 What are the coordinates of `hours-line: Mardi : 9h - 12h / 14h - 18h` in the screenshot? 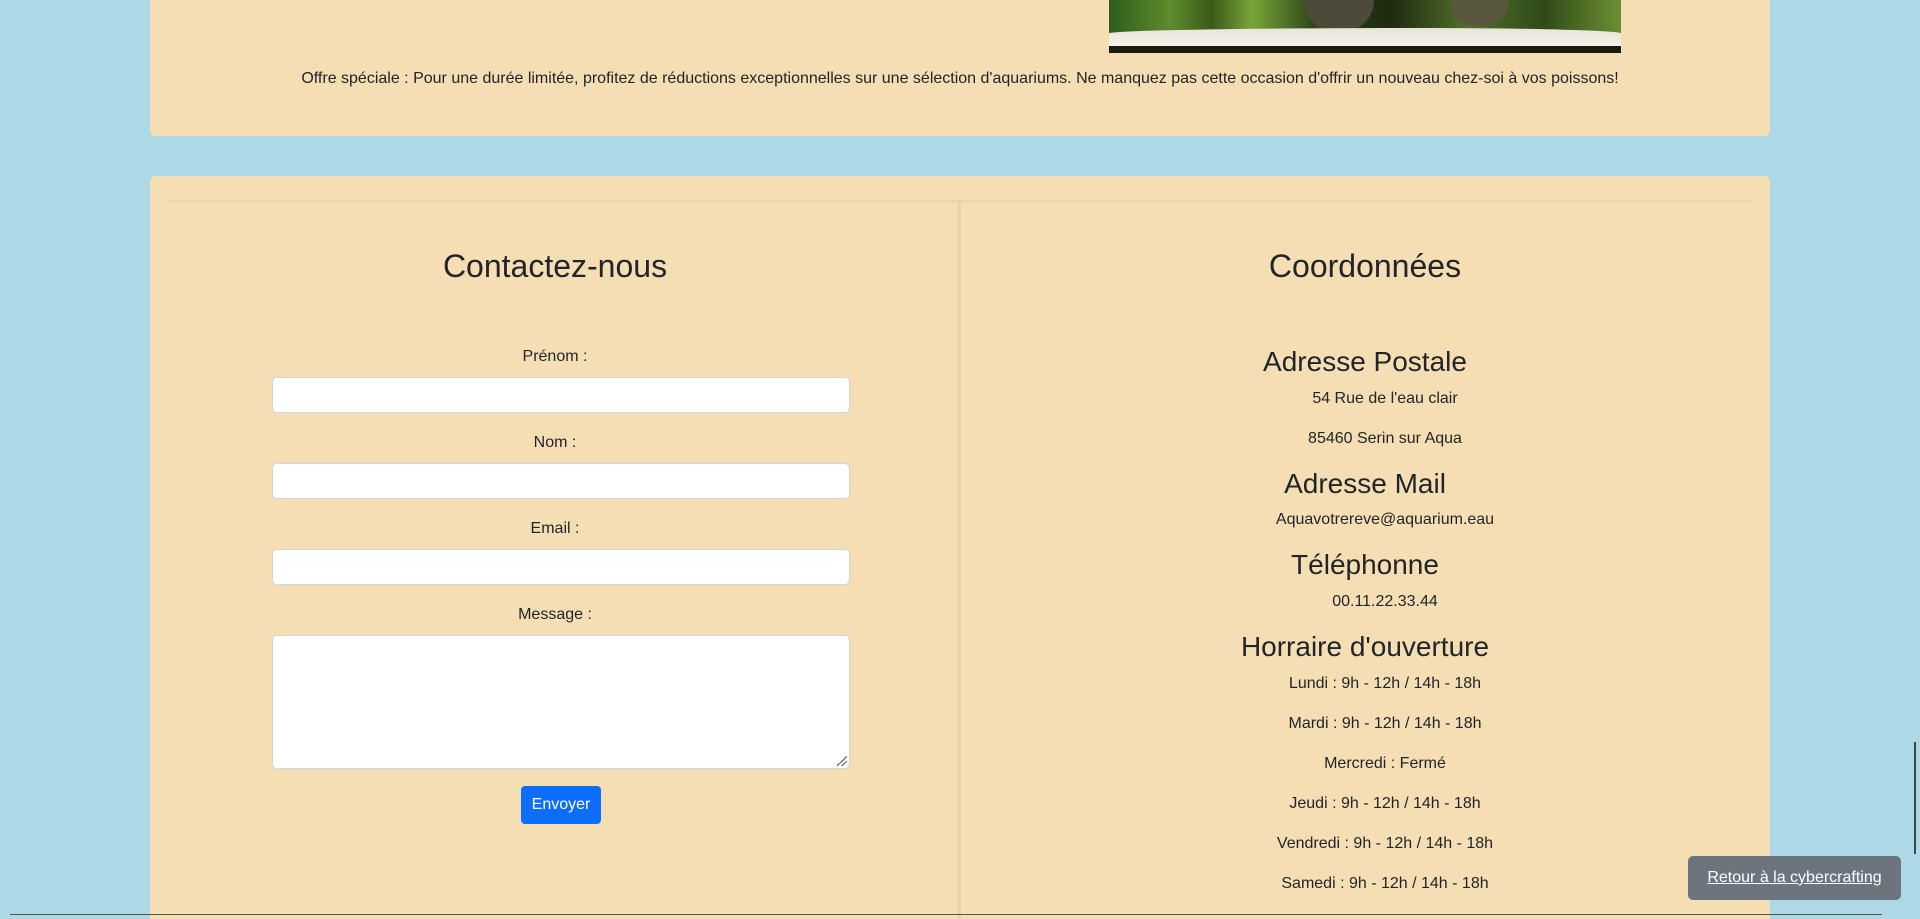 It's located at (1385, 723).